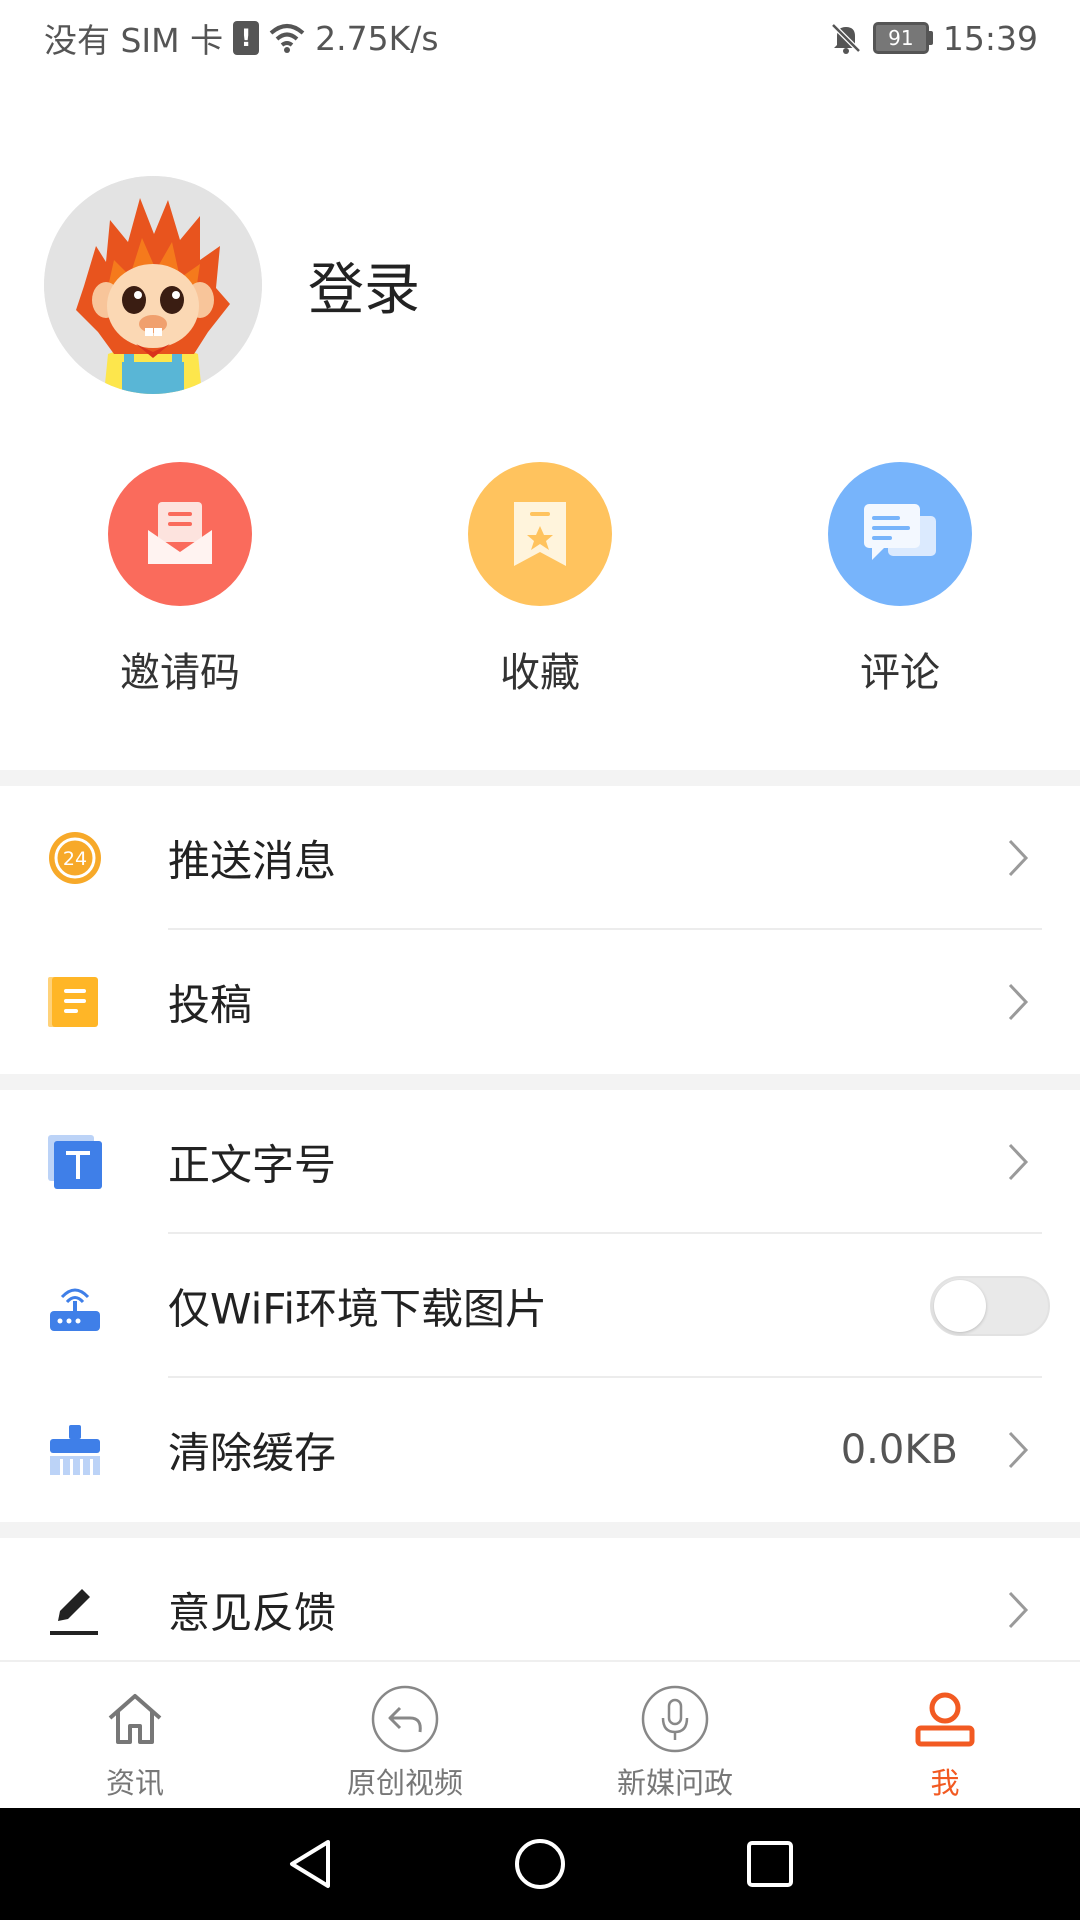 This screenshot has width=1080, height=1920. Describe the element at coordinates (135, 1719) in the screenshot. I see `home-icon` at that location.